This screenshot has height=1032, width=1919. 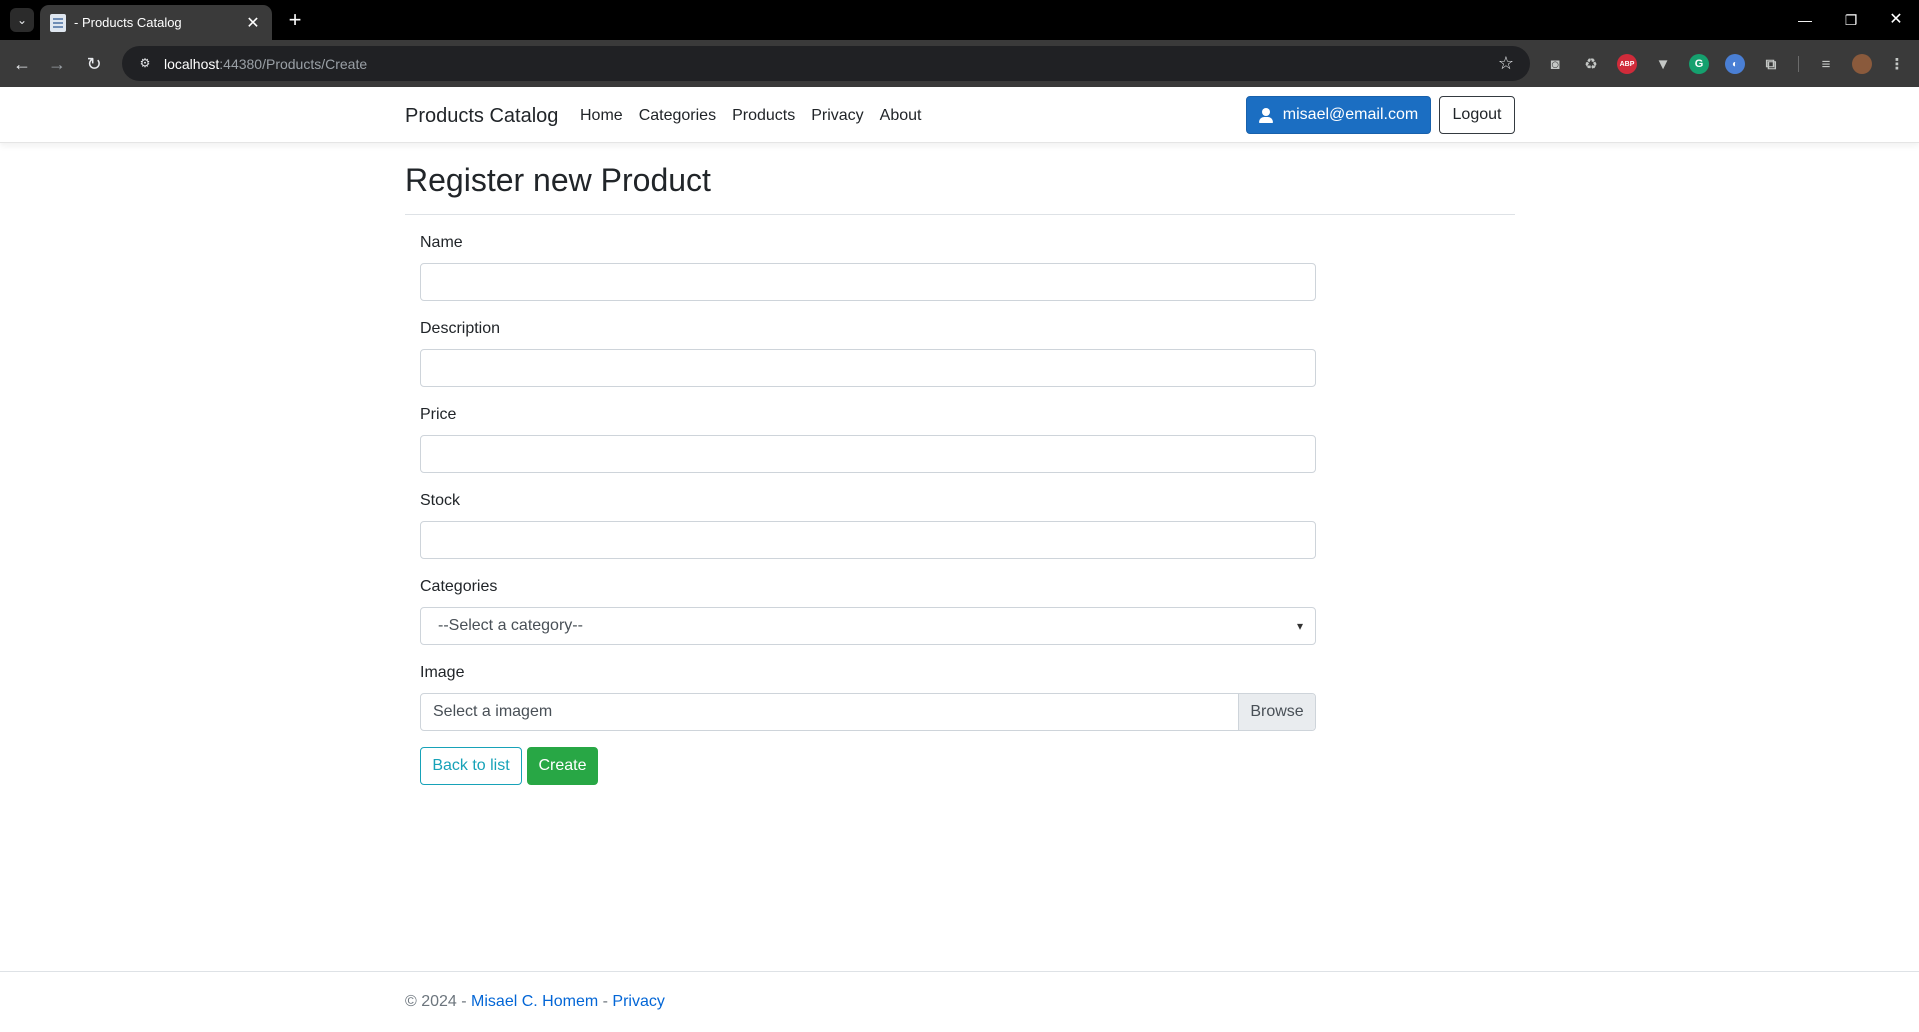 What do you see at coordinates (295, 20) in the screenshot?
I see `new-tab-icon: +` at bounding box center [295, 20].